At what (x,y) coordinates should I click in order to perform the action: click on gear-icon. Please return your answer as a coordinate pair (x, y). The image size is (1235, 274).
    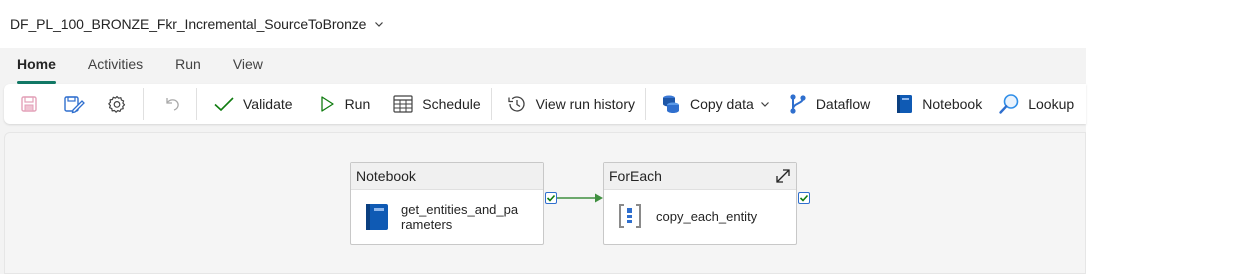
    Looking at the image, I should click on (117, 104).